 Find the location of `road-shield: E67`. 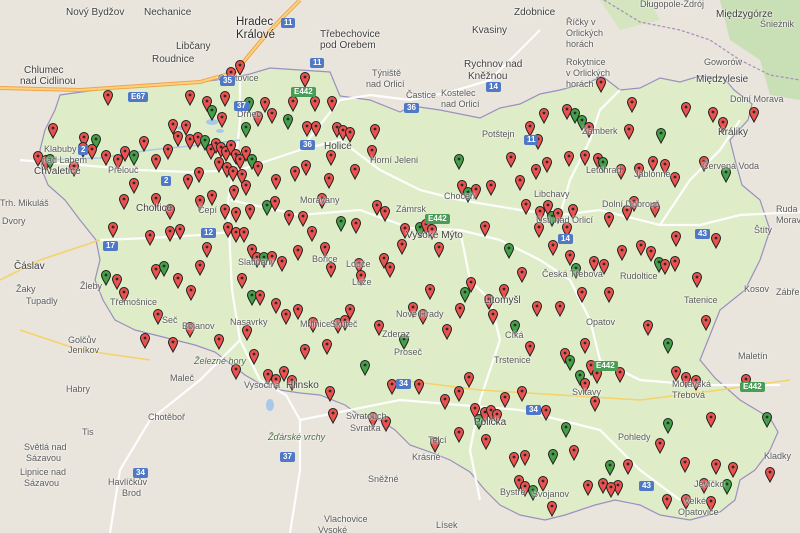

road-shield: E67 is located at coordinates (138, 97).